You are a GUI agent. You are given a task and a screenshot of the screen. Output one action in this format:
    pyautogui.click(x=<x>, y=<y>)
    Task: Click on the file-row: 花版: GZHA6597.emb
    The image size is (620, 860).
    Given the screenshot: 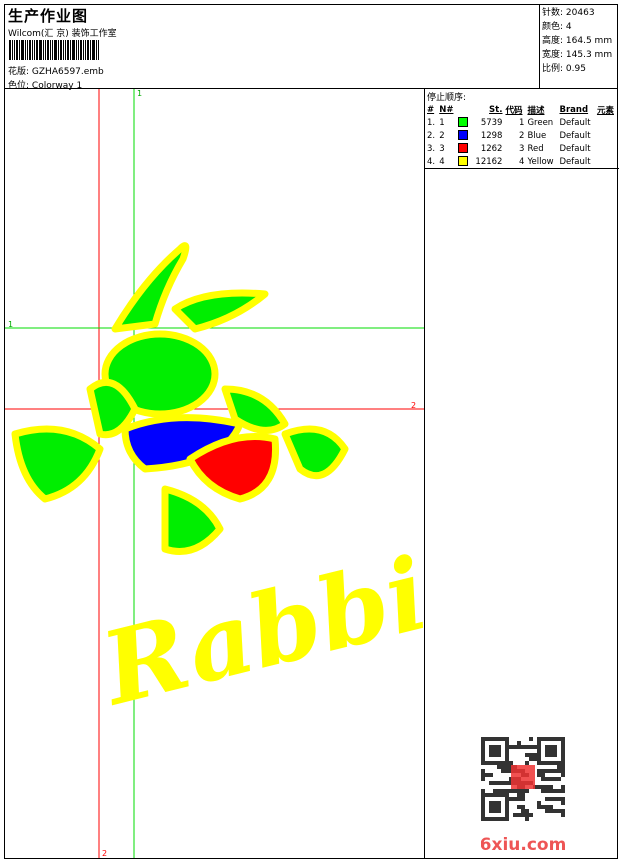 What is the action you would take?
    pyautogui.click(x=56, y=70)
    